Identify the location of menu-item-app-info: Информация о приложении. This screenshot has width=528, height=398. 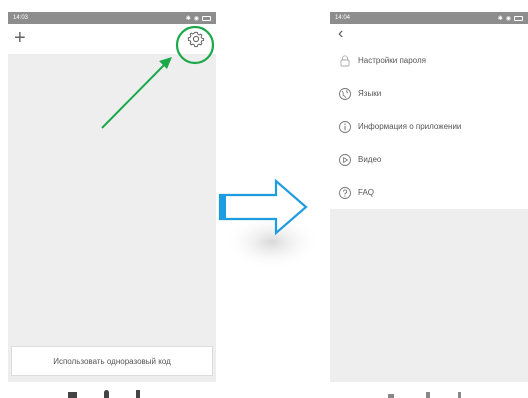
(429, 126).